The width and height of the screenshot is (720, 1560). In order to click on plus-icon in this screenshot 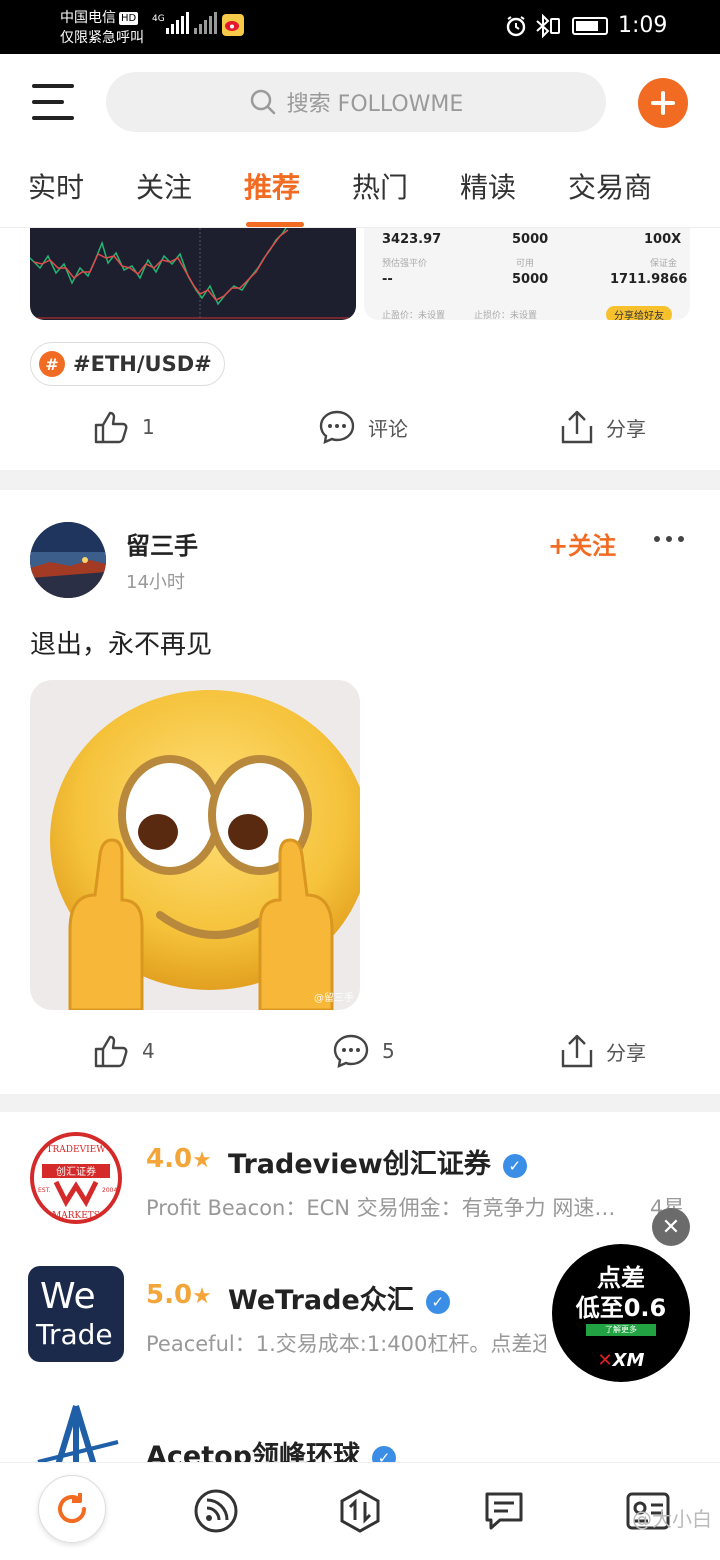, I will do `click(663, 103)`.